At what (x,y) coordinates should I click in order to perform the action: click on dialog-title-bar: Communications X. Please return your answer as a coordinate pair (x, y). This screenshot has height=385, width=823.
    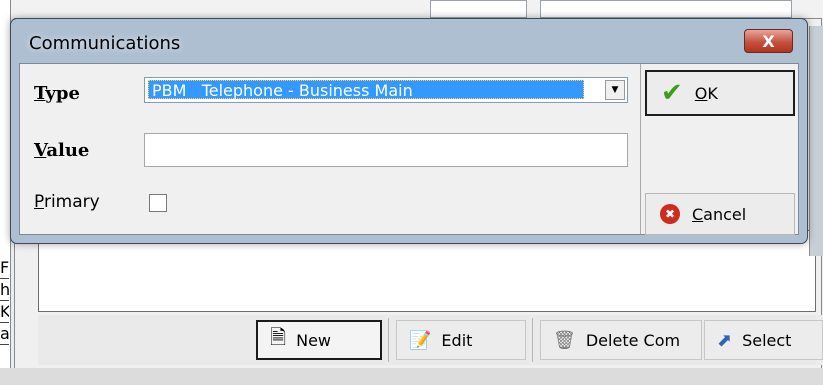
    Looking at the image, I should click on (409, 41).